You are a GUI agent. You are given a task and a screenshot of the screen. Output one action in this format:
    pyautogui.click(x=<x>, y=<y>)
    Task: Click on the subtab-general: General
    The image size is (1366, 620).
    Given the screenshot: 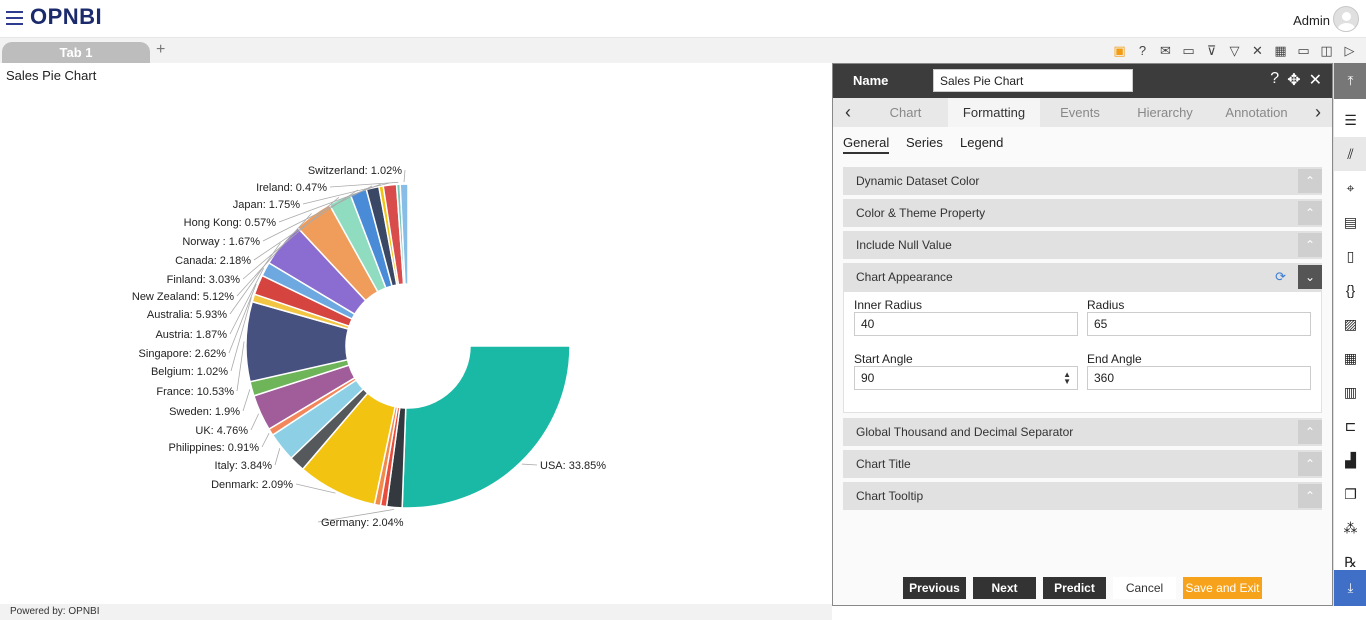 What is the action you would take?
    pyautogui.click(x=866, y=144)
    